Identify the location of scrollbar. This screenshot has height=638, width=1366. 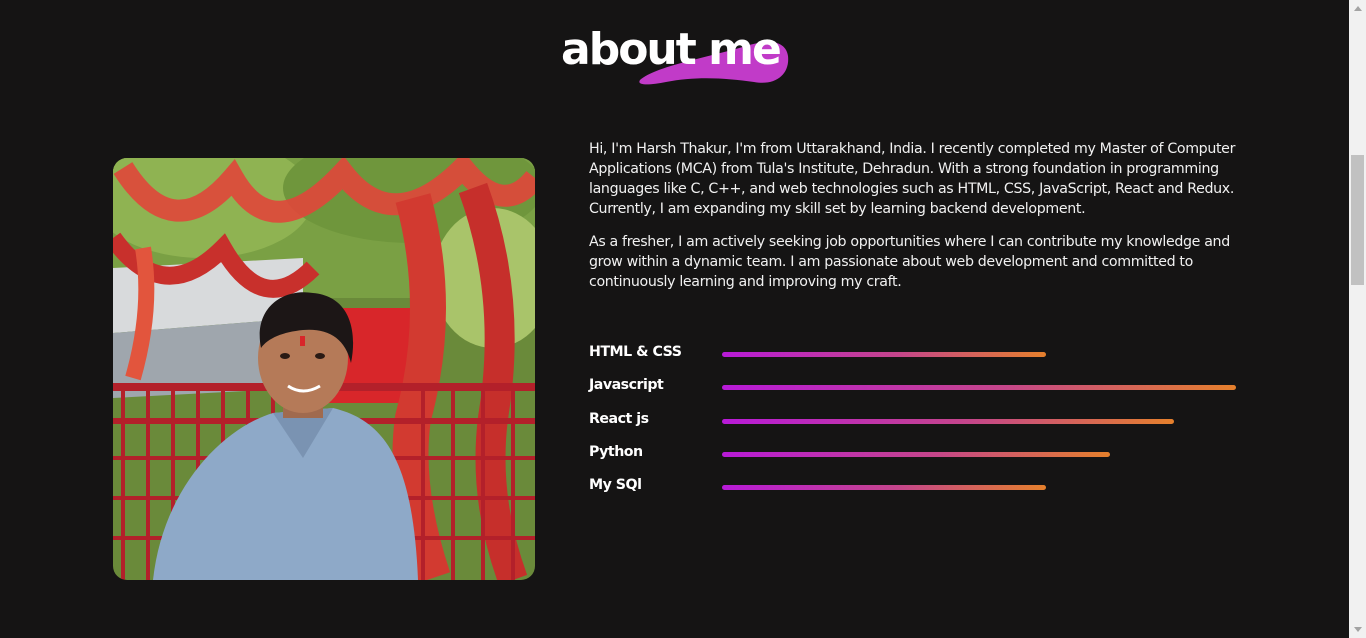
(1357, 319).